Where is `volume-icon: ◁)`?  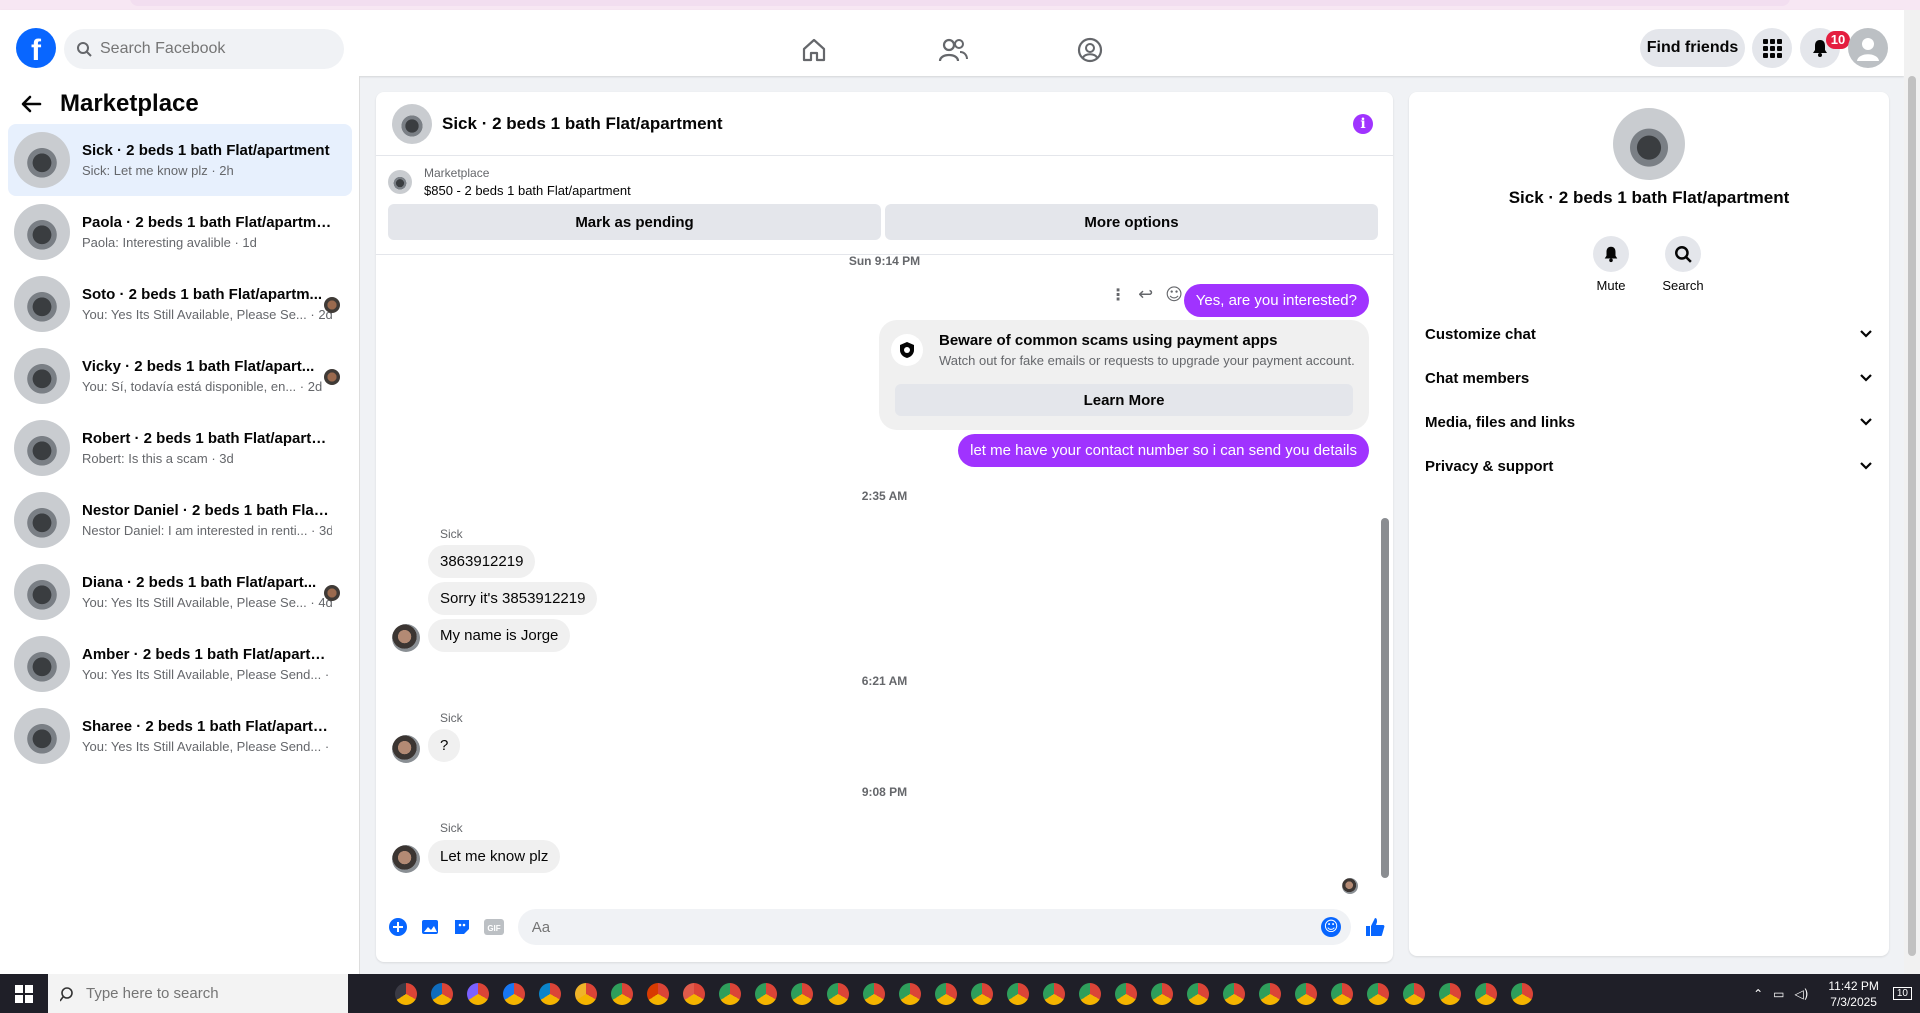 volume-icon: ◁) is located at coordinates (1801, 994).